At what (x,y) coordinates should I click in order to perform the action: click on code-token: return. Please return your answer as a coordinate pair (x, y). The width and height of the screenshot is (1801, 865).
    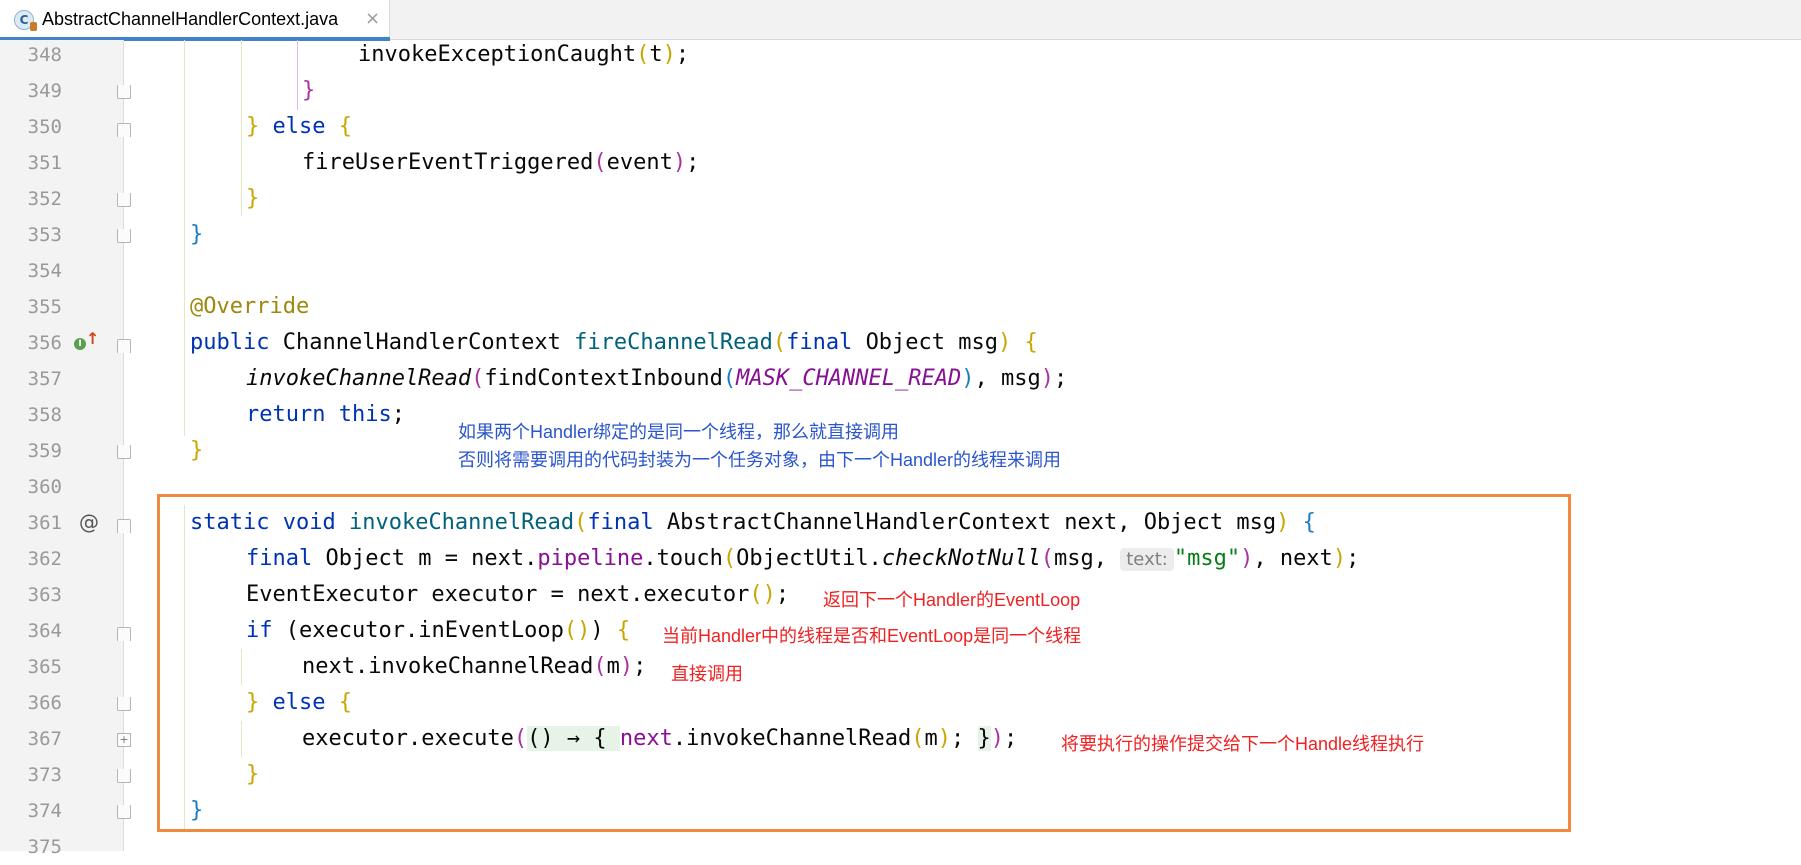
    Looking at the image, I should click on (286, 414).